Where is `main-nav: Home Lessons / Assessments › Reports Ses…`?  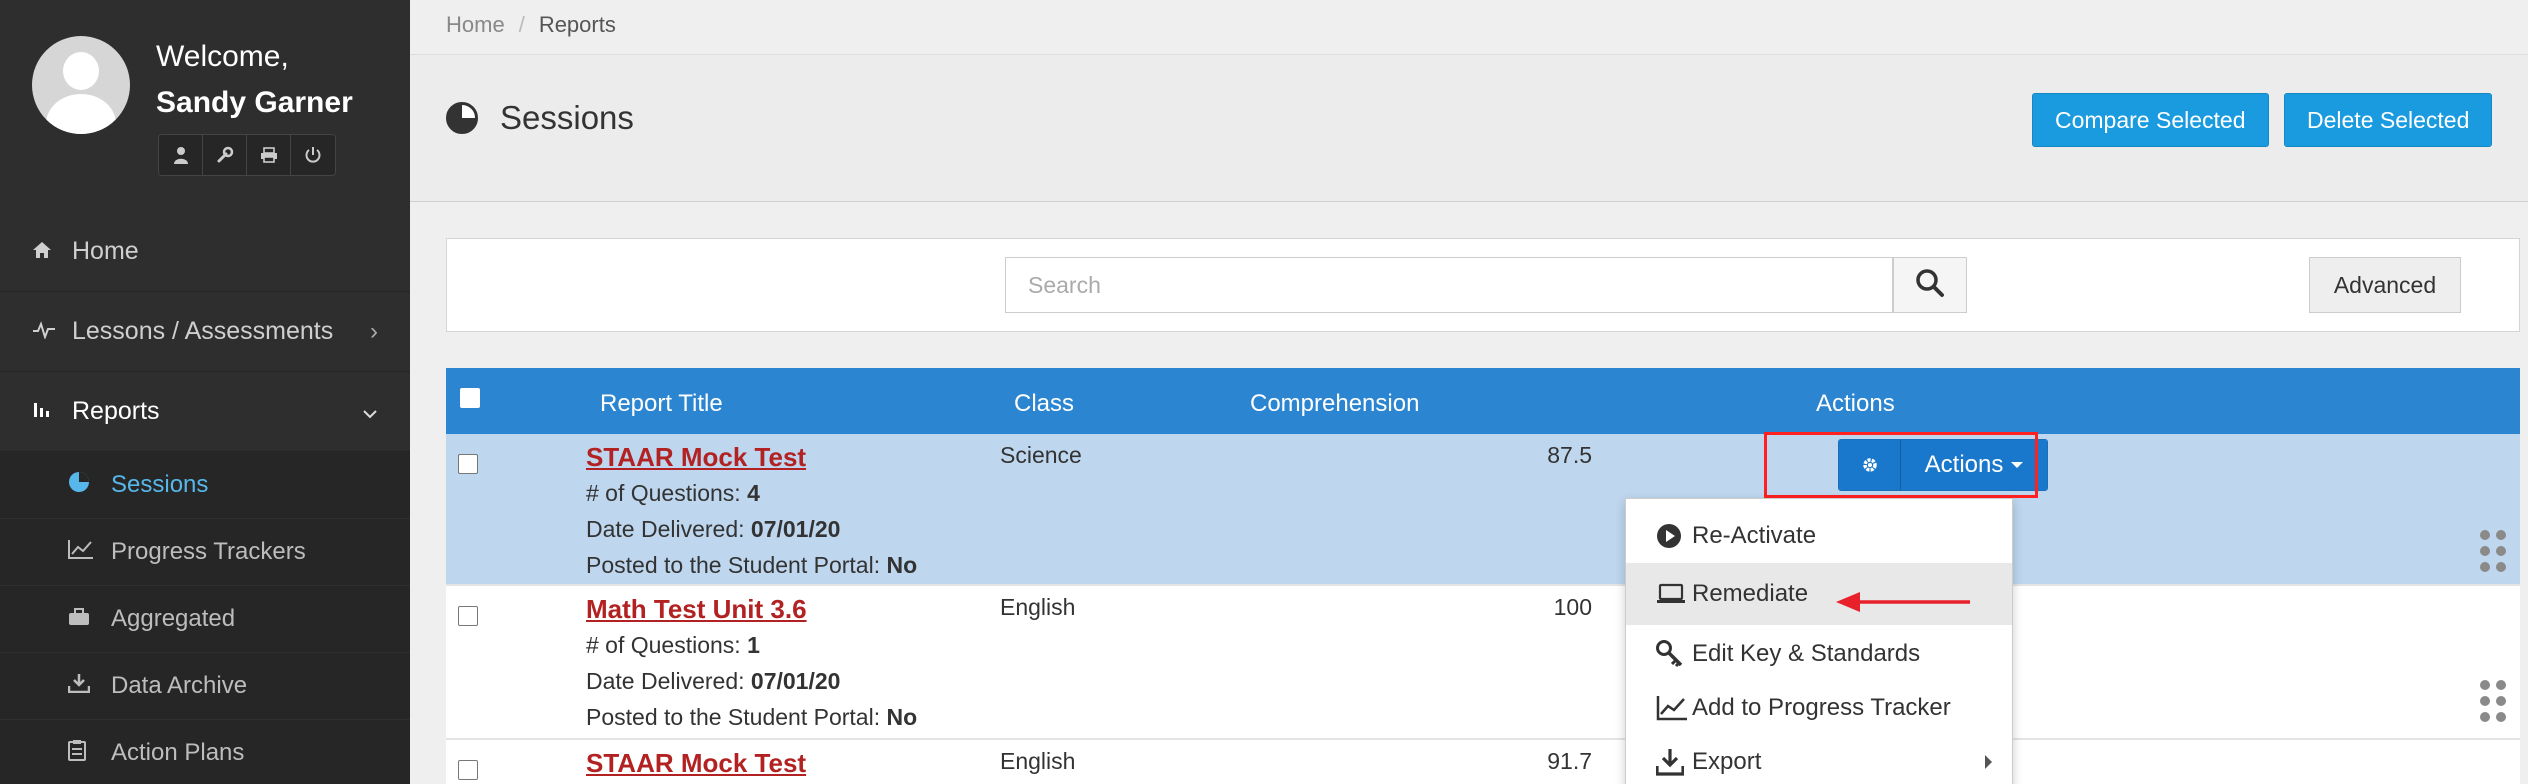
main-nav: Home Lessons / Assessments › Reports Ses… is located at coordinates (205, 498).